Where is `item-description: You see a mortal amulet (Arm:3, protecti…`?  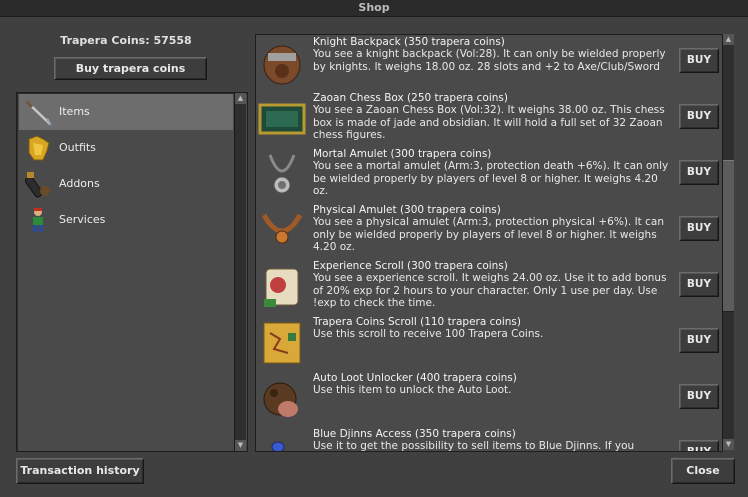 item-description: You see a mortal amulet (Arm:3, protecti… is located at coordinates (491, 178).